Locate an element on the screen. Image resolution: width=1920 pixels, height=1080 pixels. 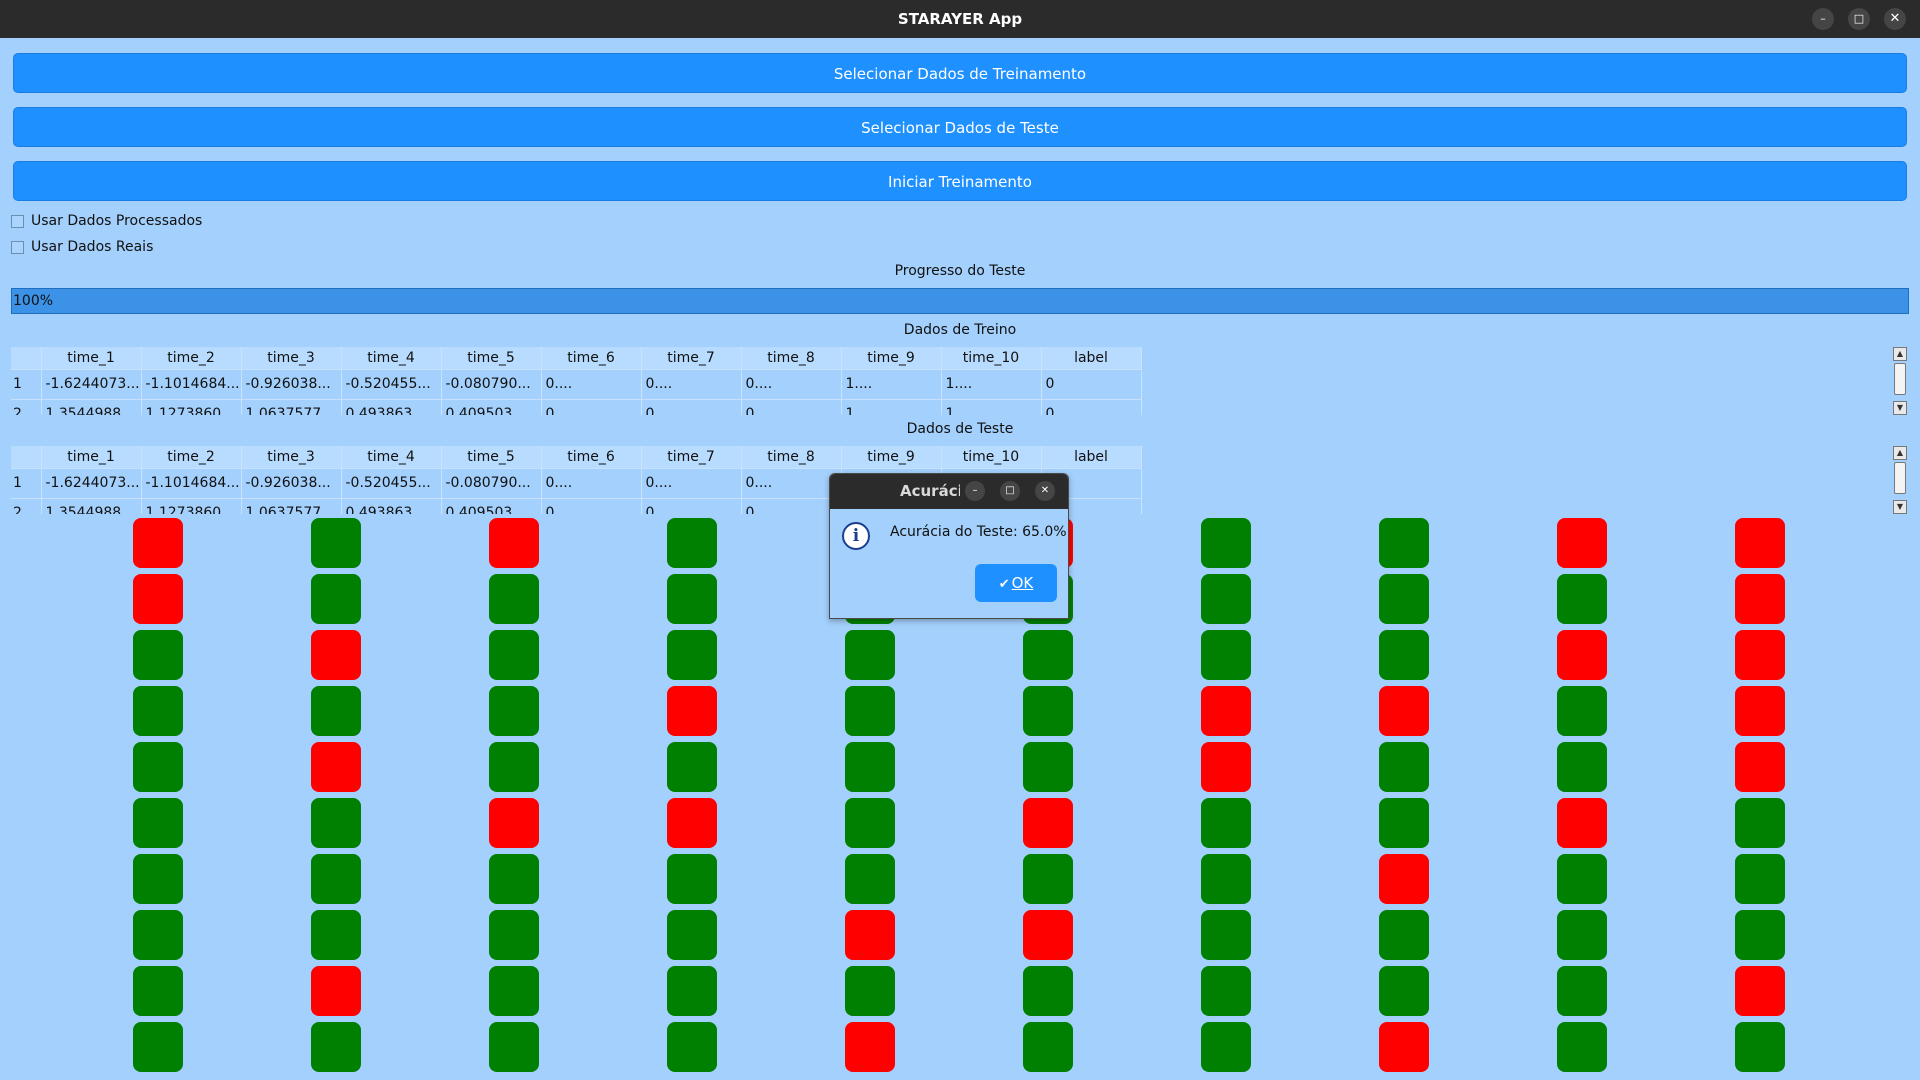
dialog-maximize-button: □ is located at coordinates (1010, 491).